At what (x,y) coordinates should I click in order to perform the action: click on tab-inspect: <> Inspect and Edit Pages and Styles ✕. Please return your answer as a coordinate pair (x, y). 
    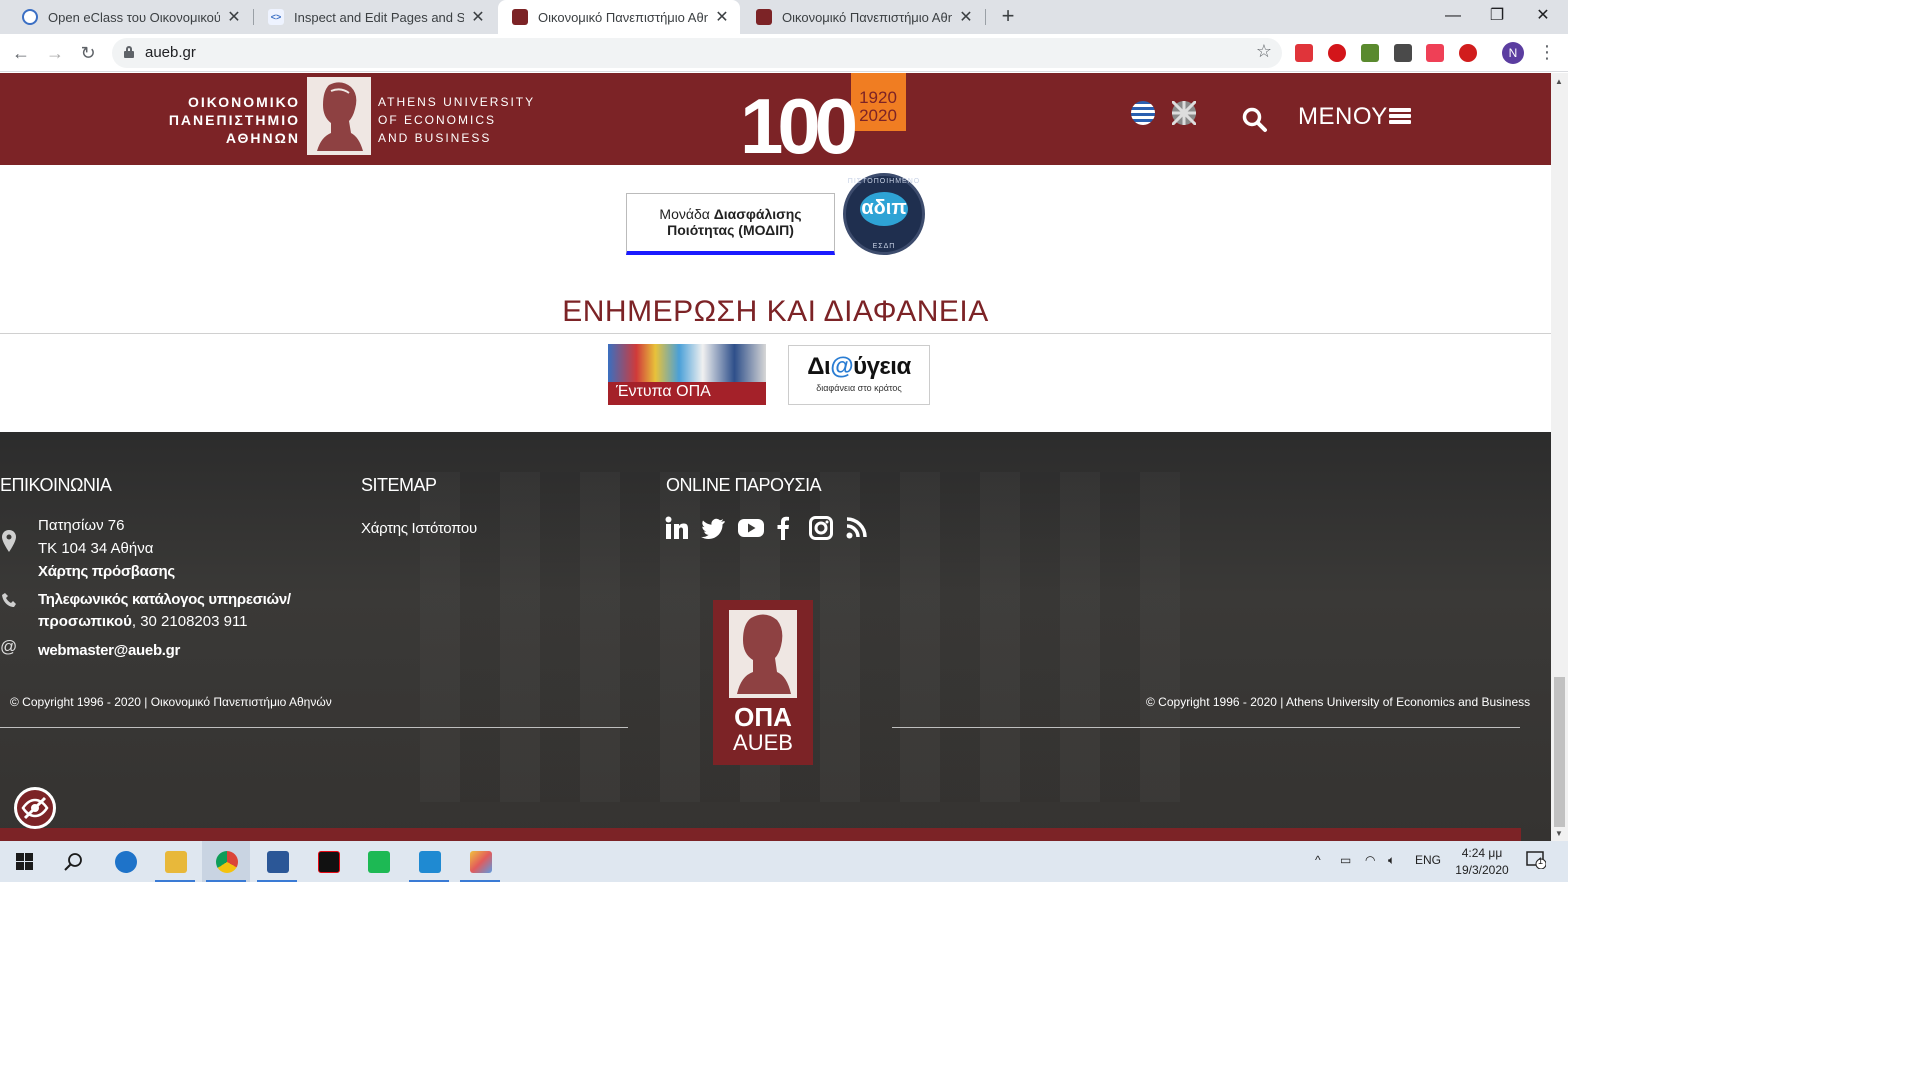
    Looking at the image, I should click on (375, 17).